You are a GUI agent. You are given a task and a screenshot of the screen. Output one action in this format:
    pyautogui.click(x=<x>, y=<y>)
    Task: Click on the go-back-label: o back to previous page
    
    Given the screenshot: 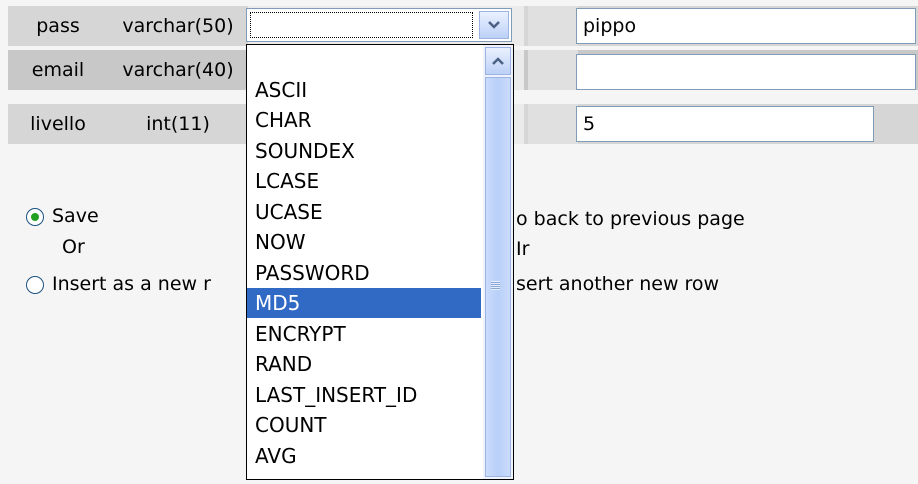 What is the action you would take?
    pyautogui.click(x=630, y=219)
    